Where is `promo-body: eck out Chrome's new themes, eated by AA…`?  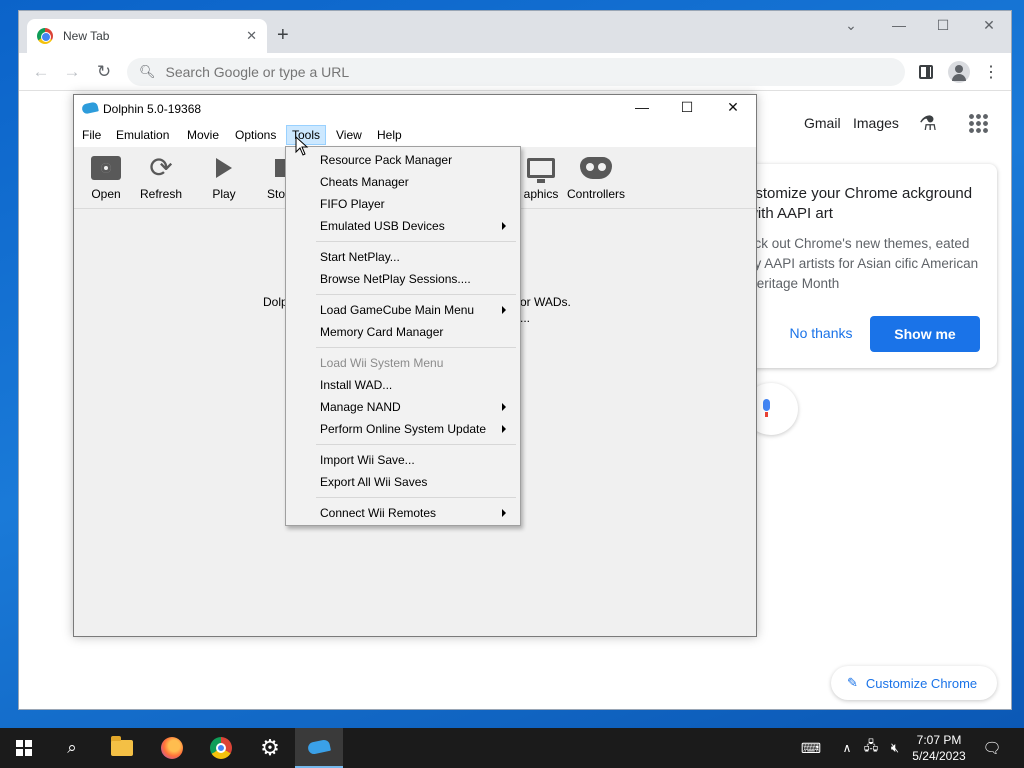
promo-body: eck out Chrome's new themes, eated by AA… is located at coordinates (863, 263).